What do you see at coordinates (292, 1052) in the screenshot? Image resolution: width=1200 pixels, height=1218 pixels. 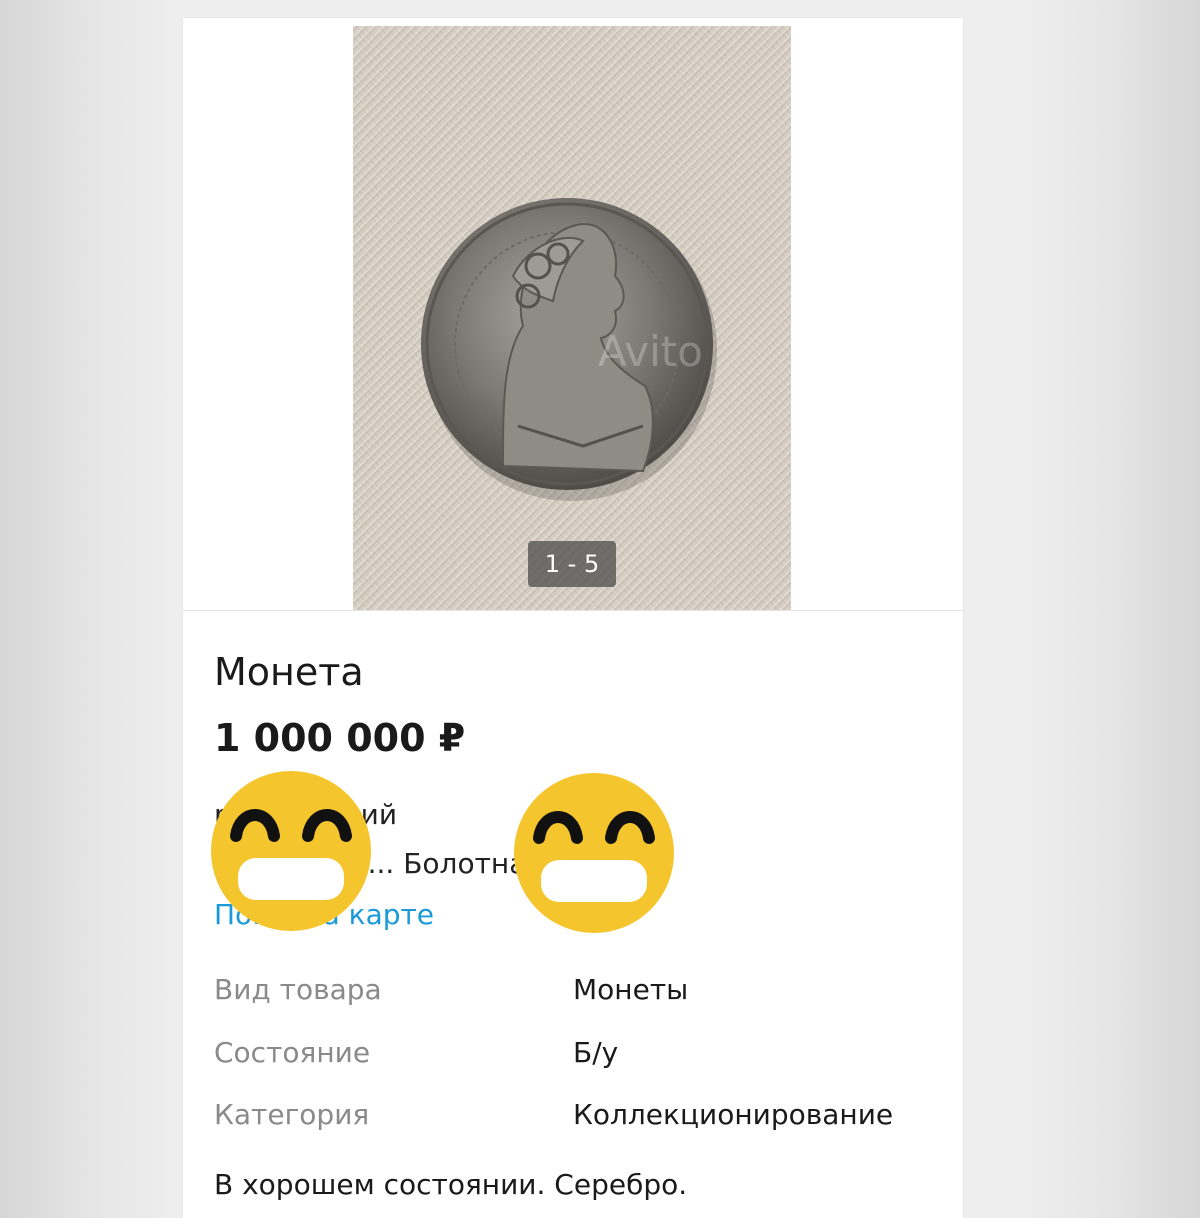 I see `property-label-condition: Состояние` at bounding box center [292, 1052].